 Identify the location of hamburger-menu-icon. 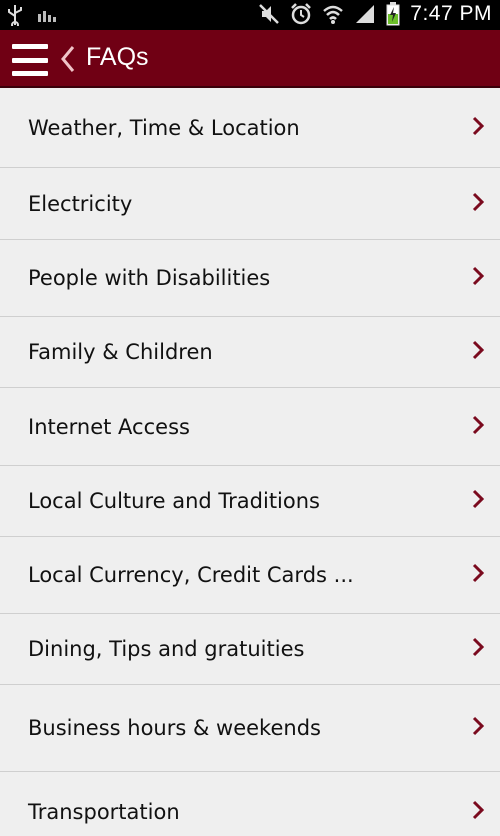
(30, 60).